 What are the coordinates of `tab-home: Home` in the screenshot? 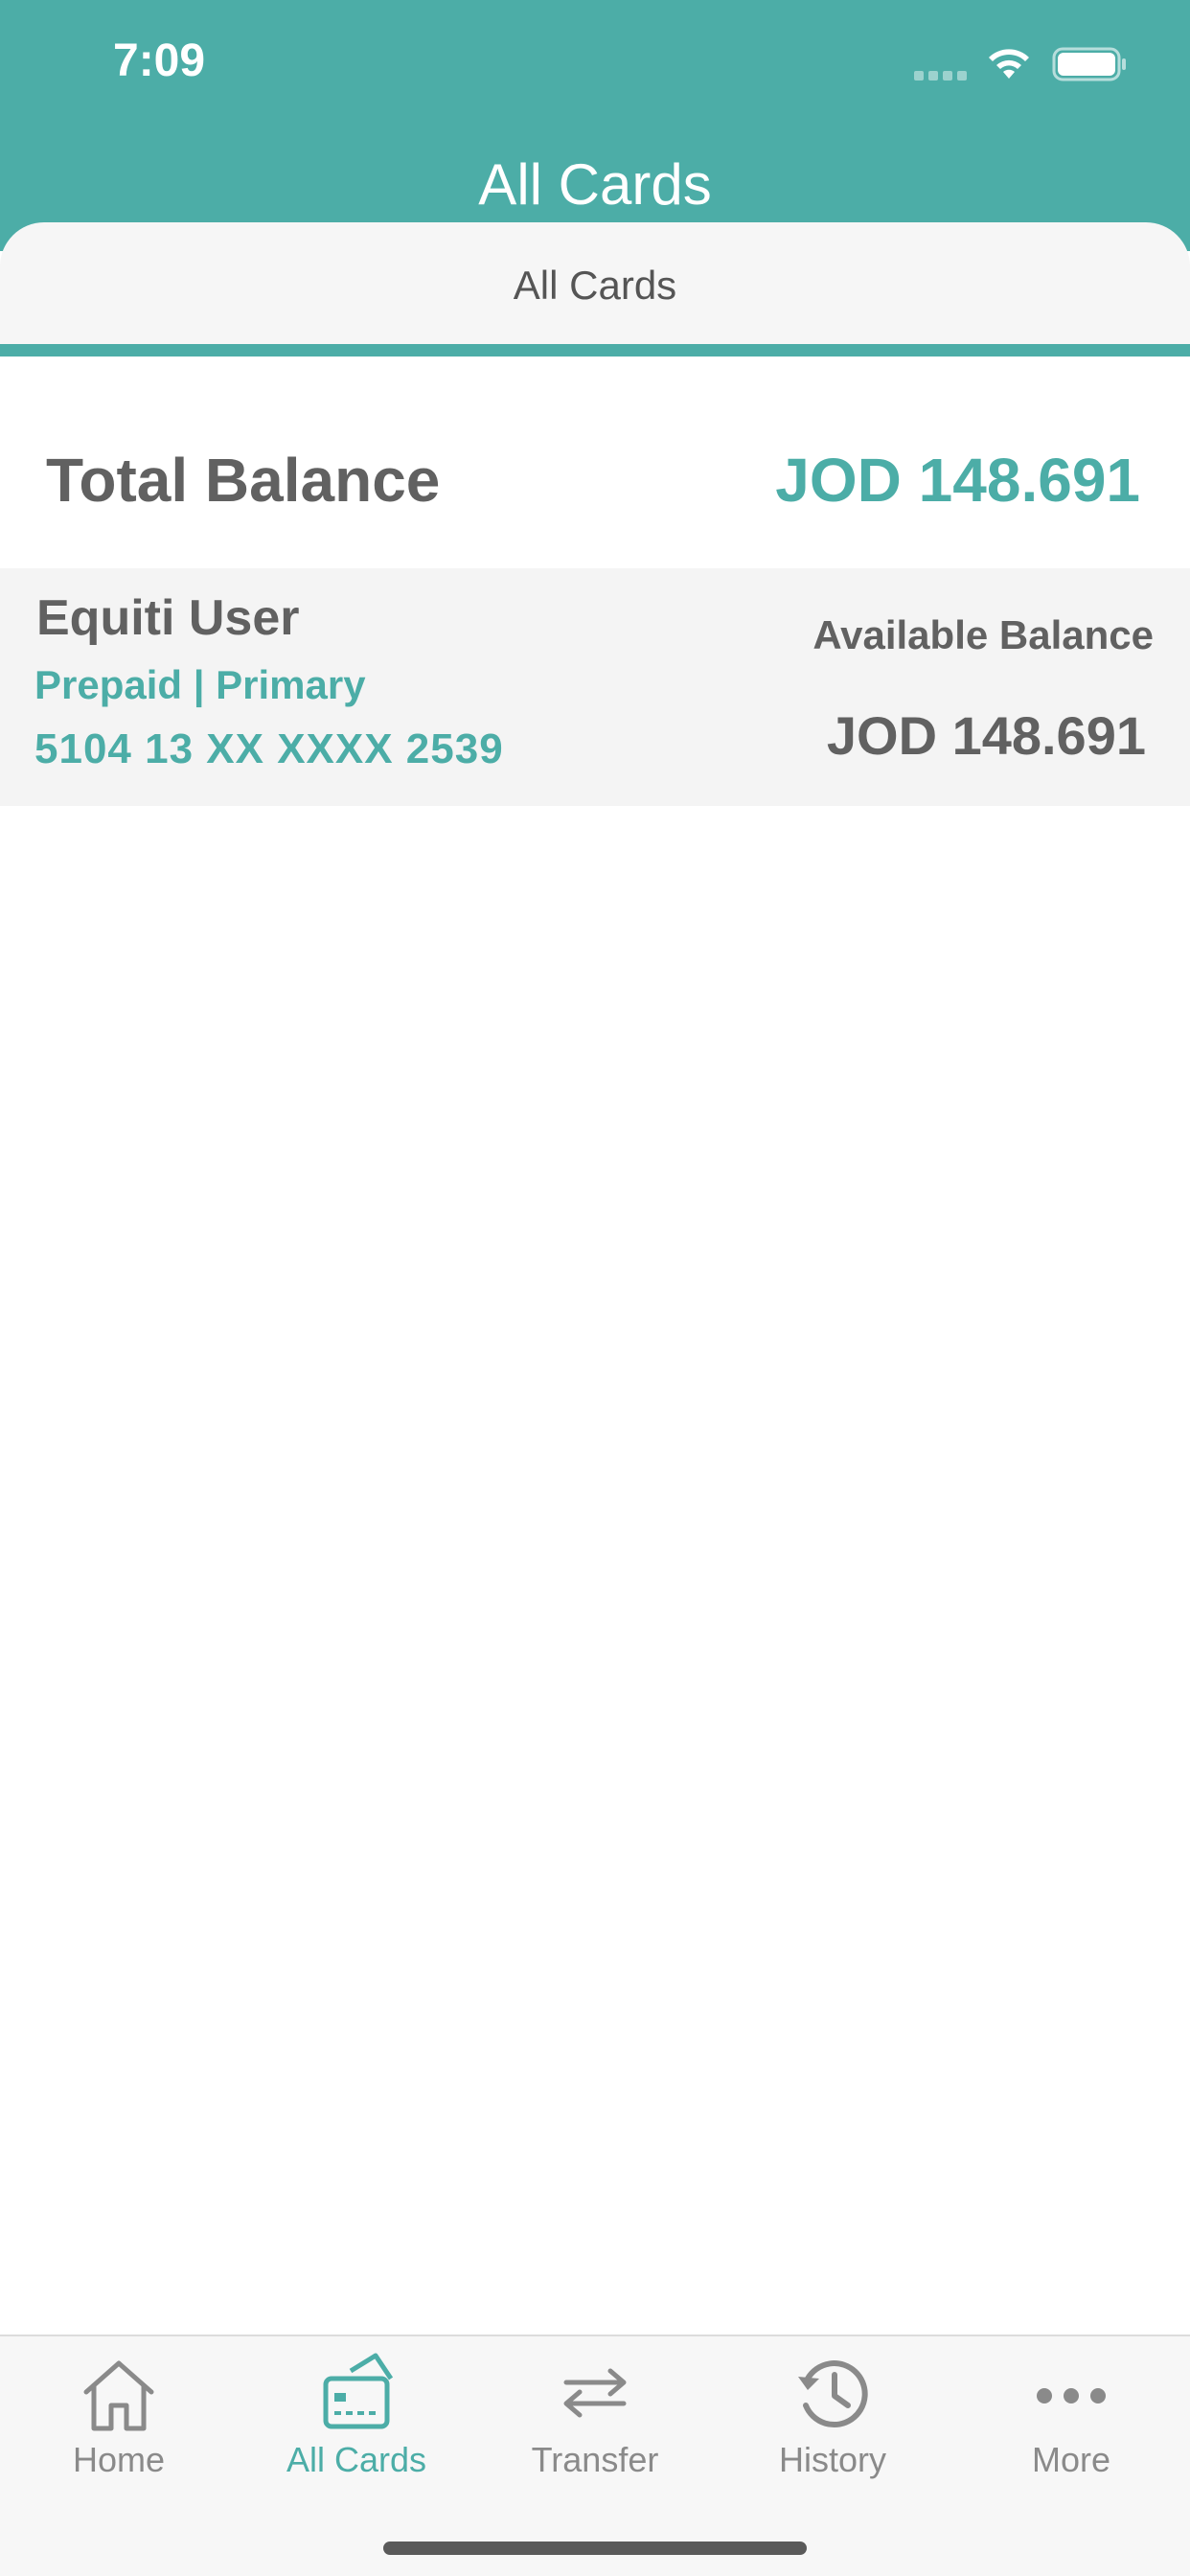 It's located at (119, 2417).